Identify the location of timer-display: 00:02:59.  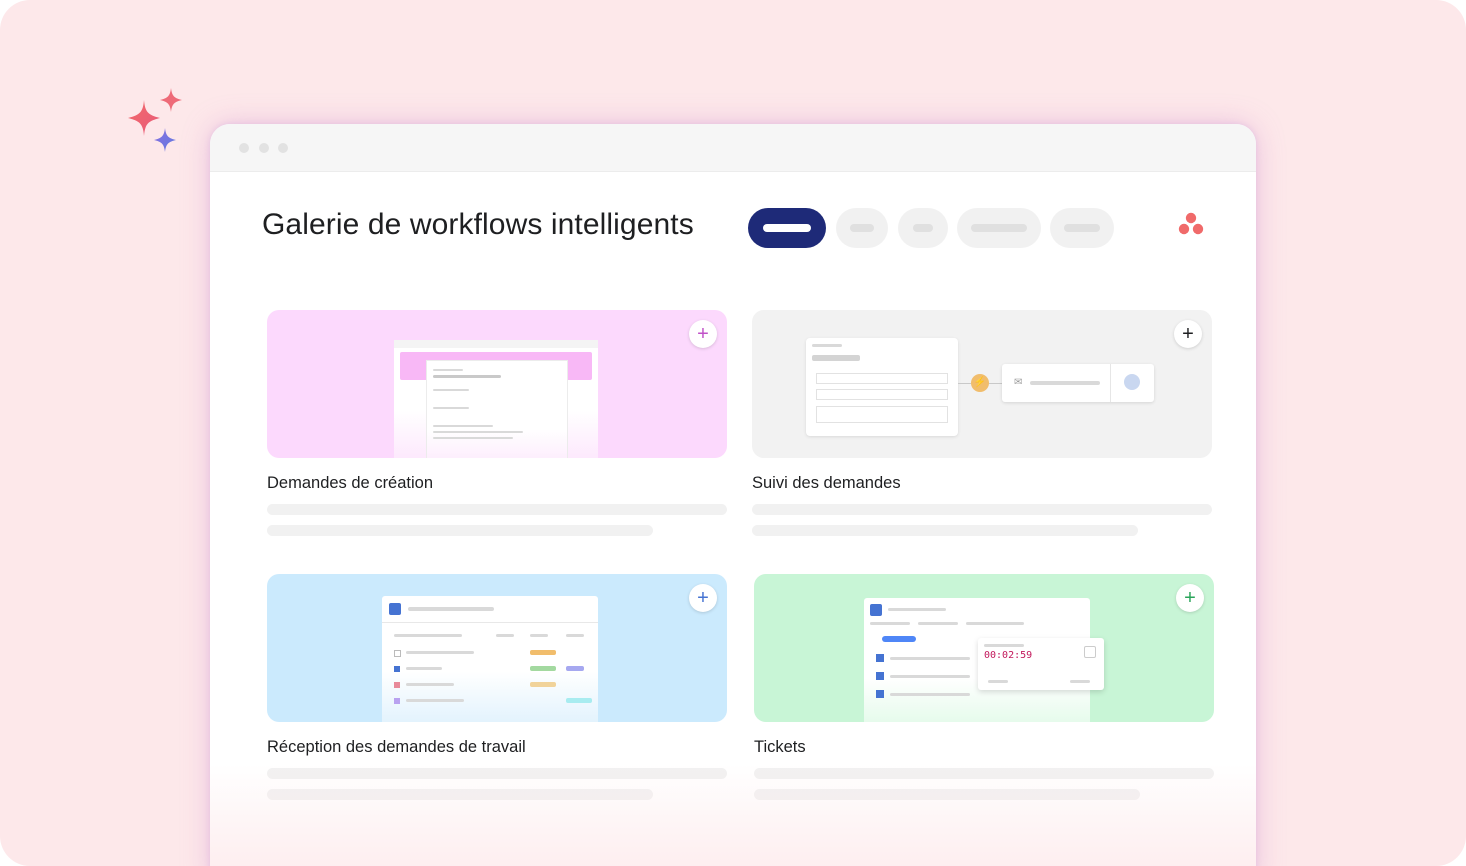
(1008, 655).